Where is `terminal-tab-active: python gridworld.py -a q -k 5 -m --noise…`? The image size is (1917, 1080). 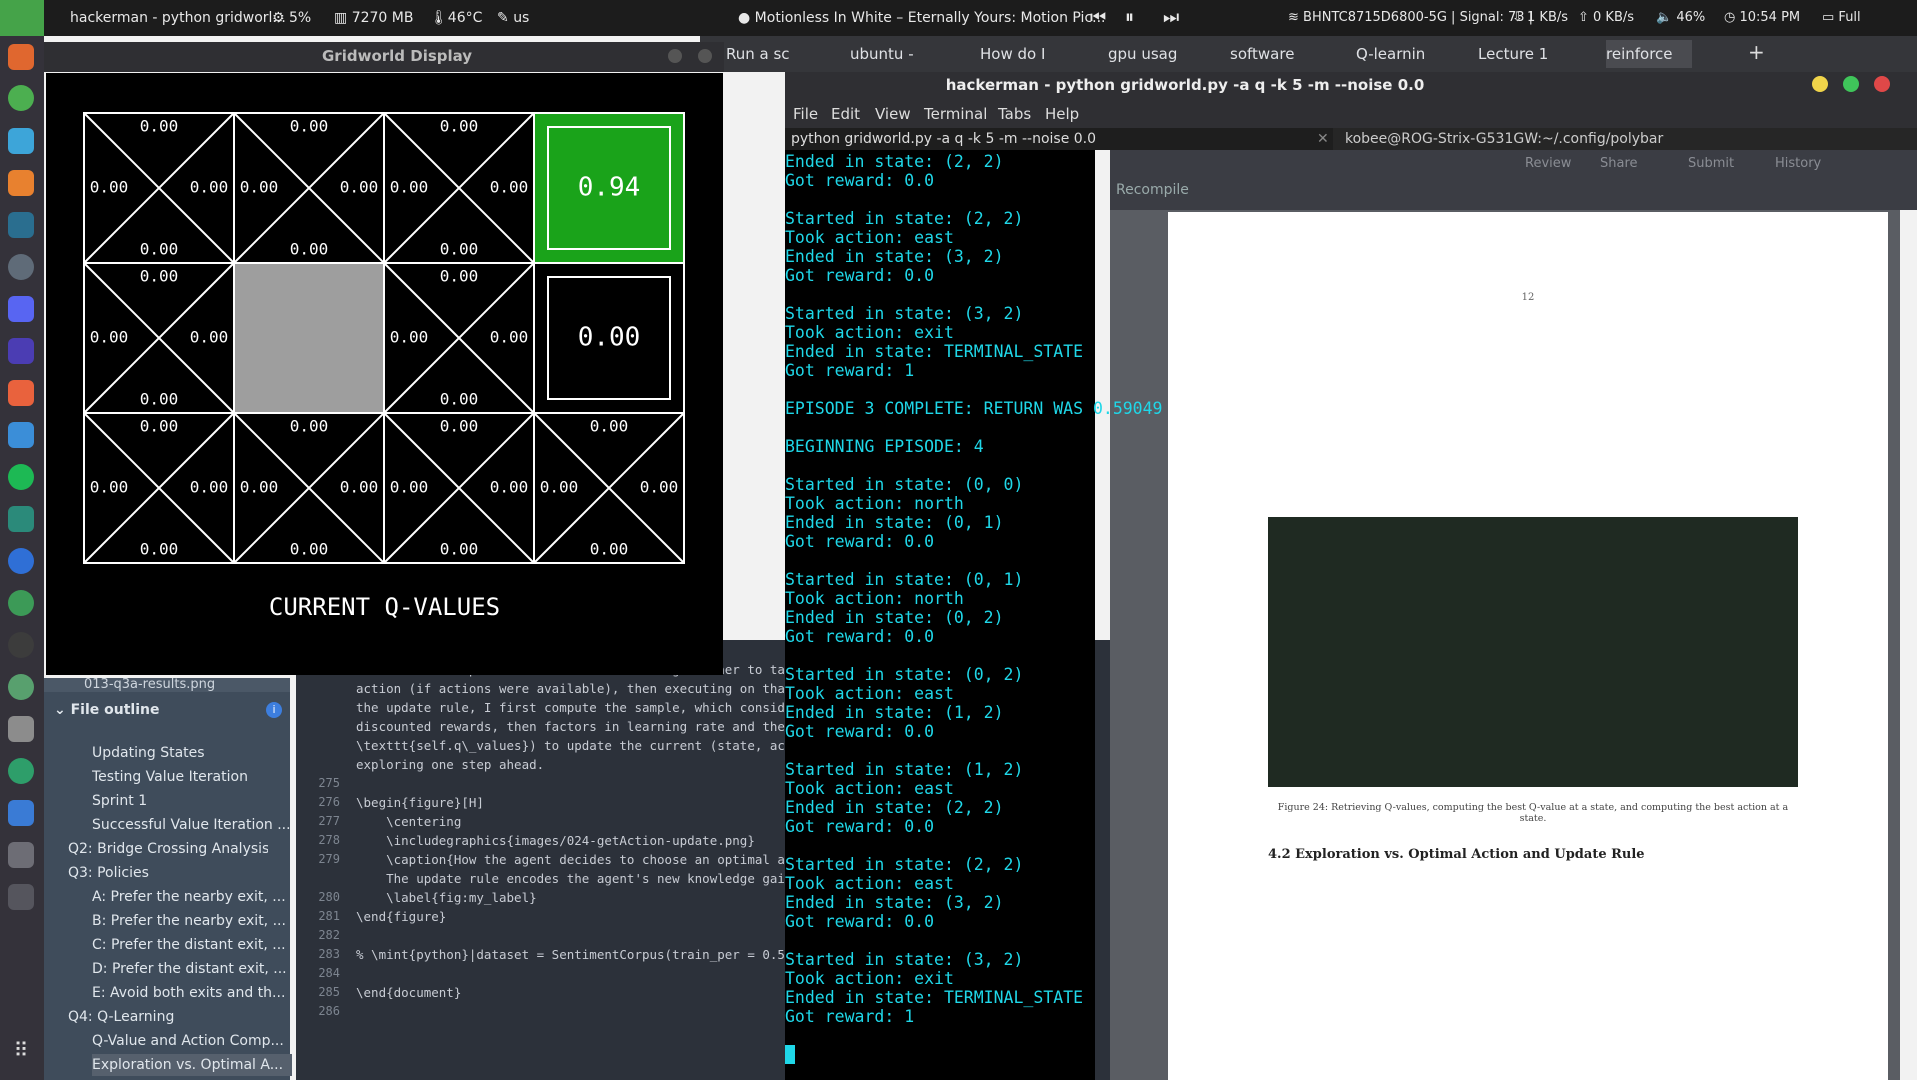 terminal-tab-active: python gridworld.py -a q -k 5 -m --noise… is located at coordinates (1059, 139).